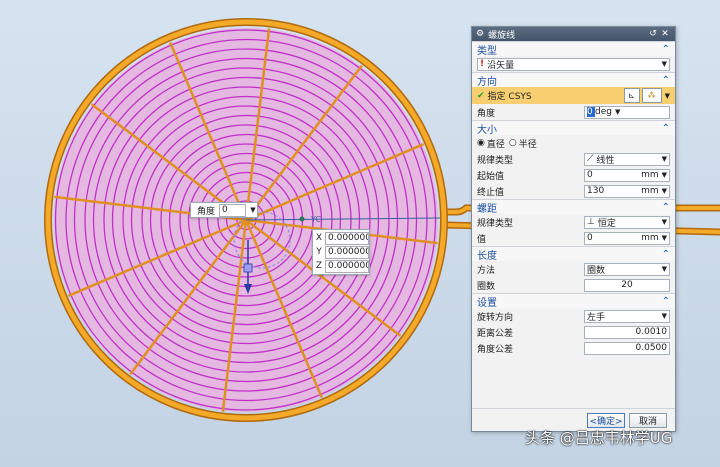 This screenshot has height=467, width=720. Describe the element at coordinates (650, 175) in the screenshot. I see `start-value-unit: mm` at that location.